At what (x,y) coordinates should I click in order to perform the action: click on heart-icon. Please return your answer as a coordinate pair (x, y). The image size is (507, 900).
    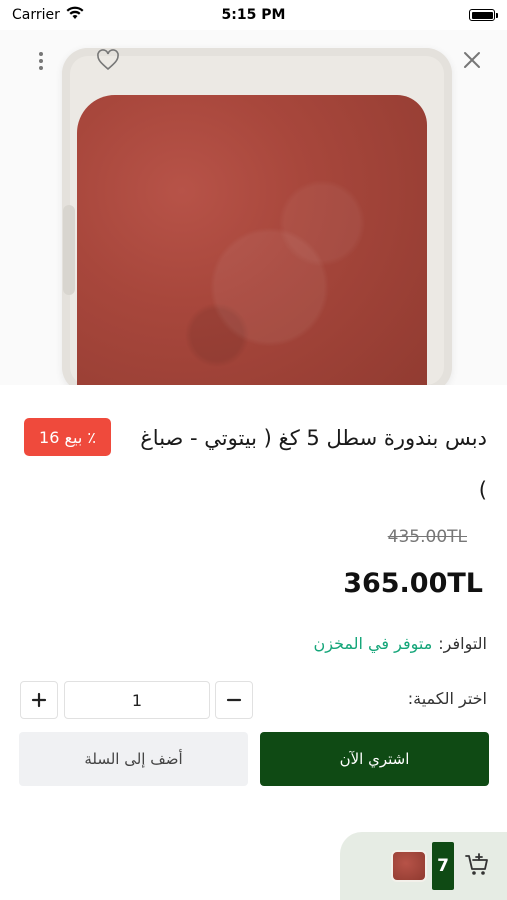
    Looking at the image, I should click on (108, 60).